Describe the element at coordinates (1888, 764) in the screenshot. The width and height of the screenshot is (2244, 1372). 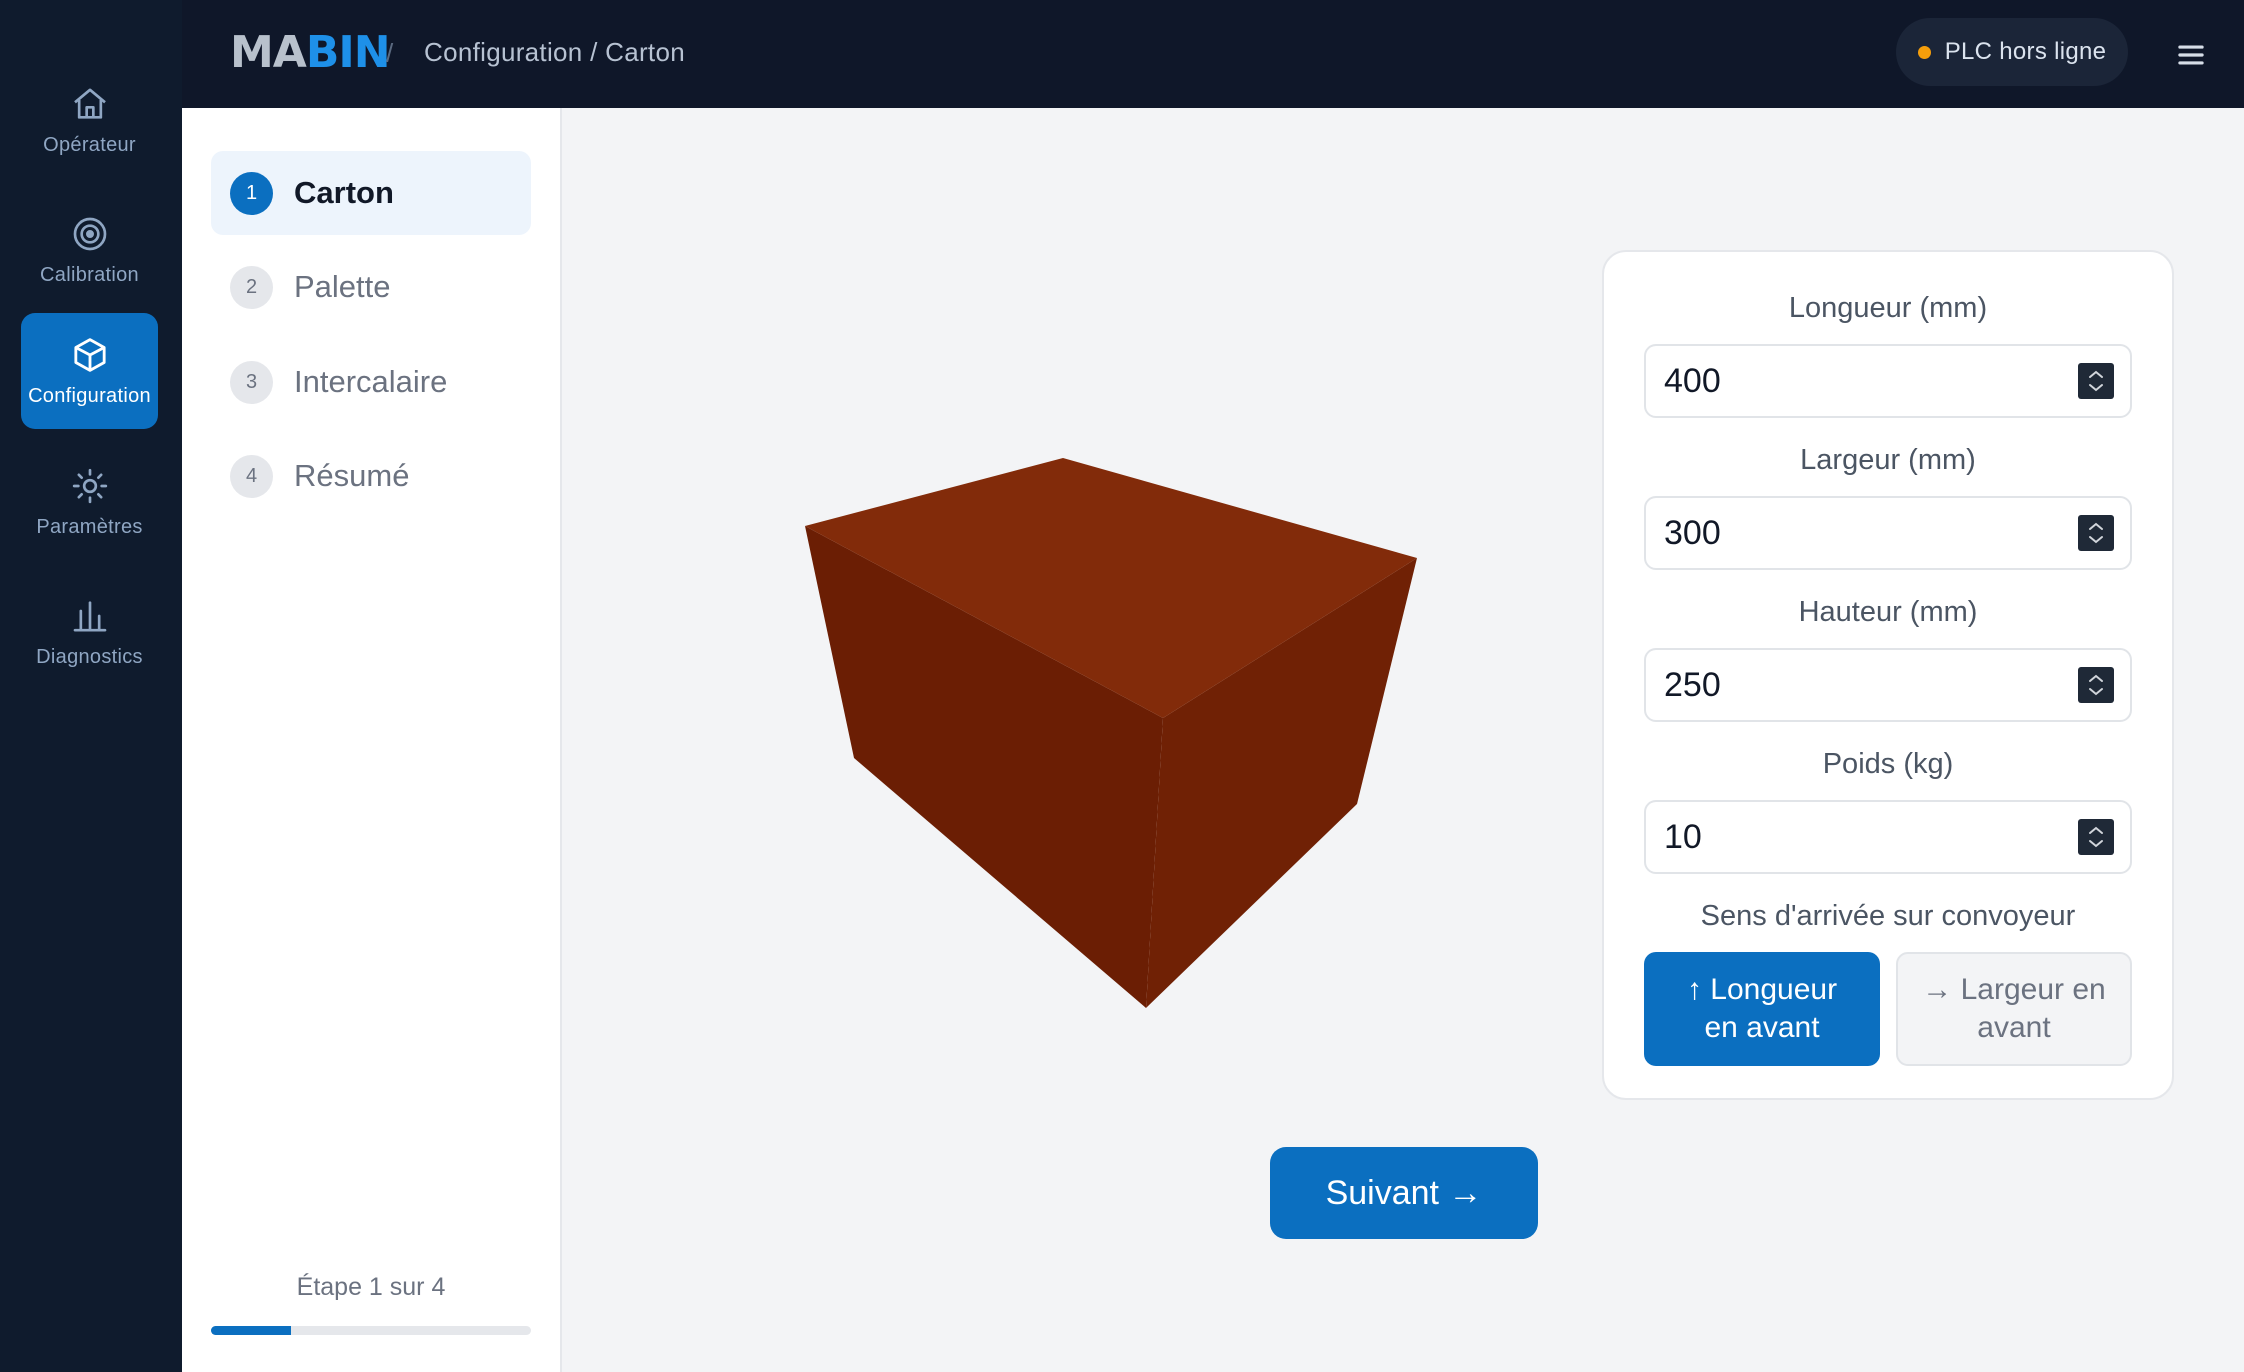
I see `weight-label: Poids (kg)` at that location.